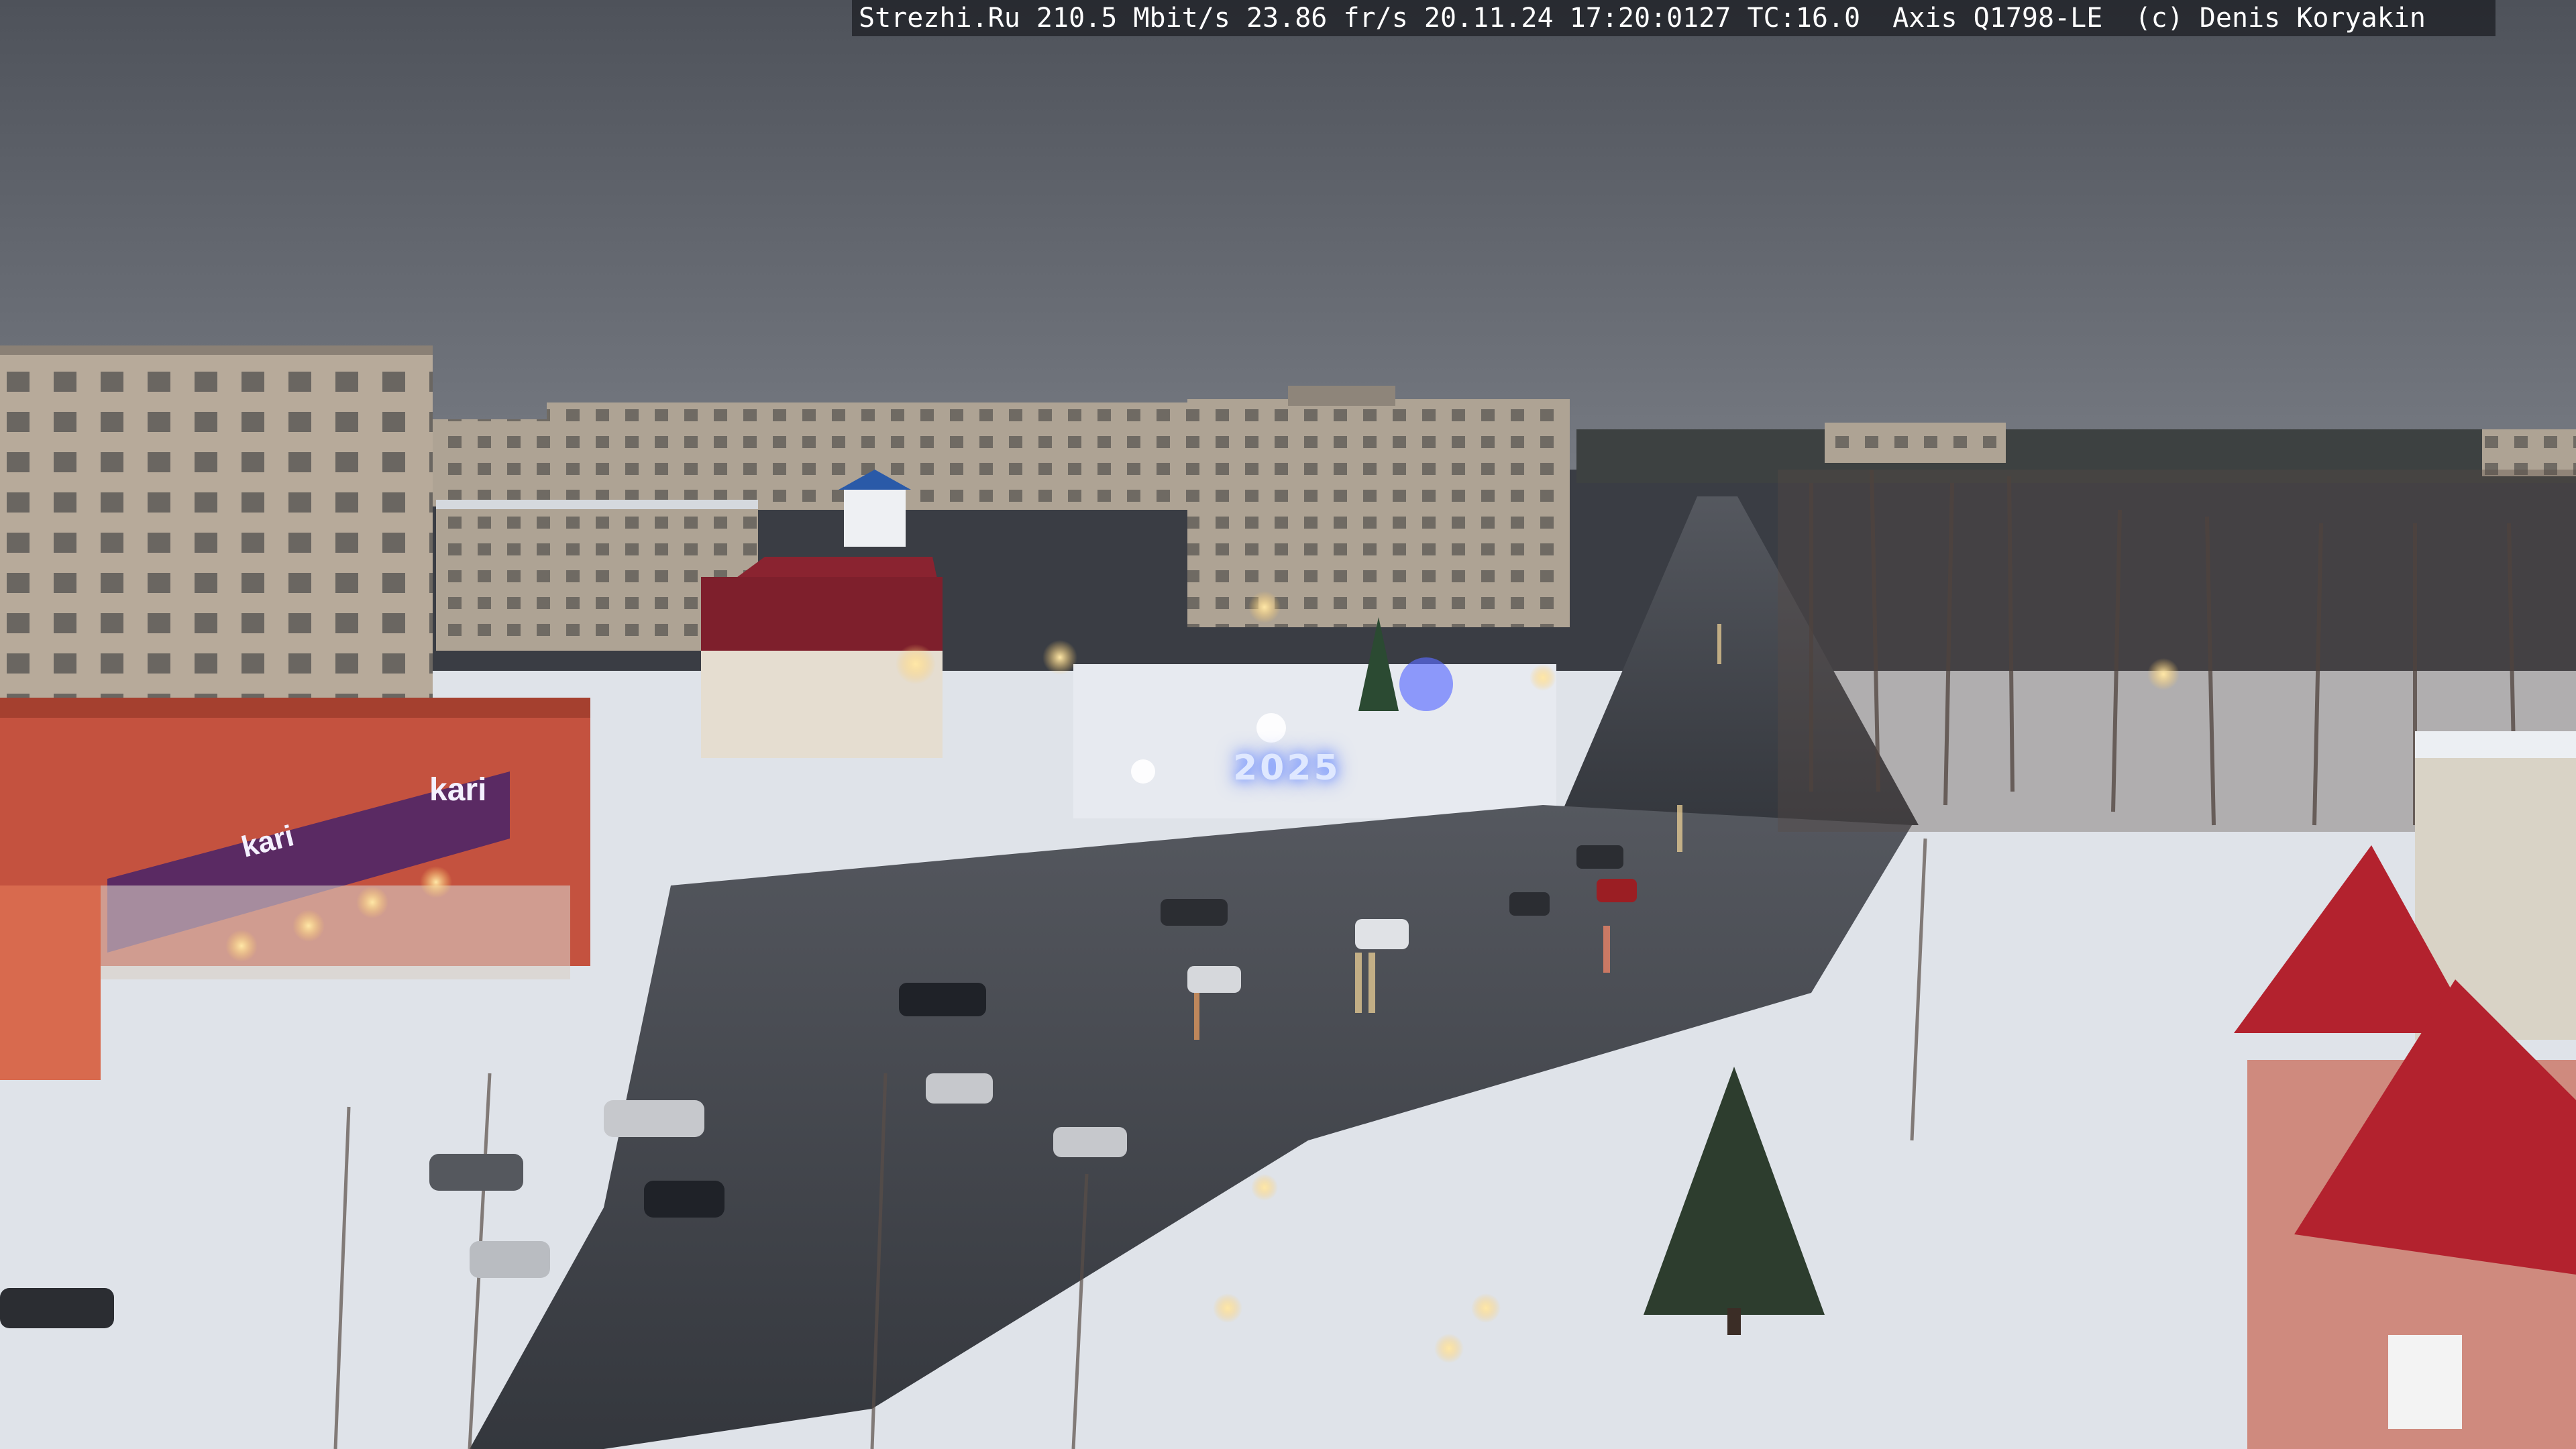 The image size is (2576, 1449). Describe the element at coordinates (1314, 741) in the screenshot. I see `snow-square` at that location.